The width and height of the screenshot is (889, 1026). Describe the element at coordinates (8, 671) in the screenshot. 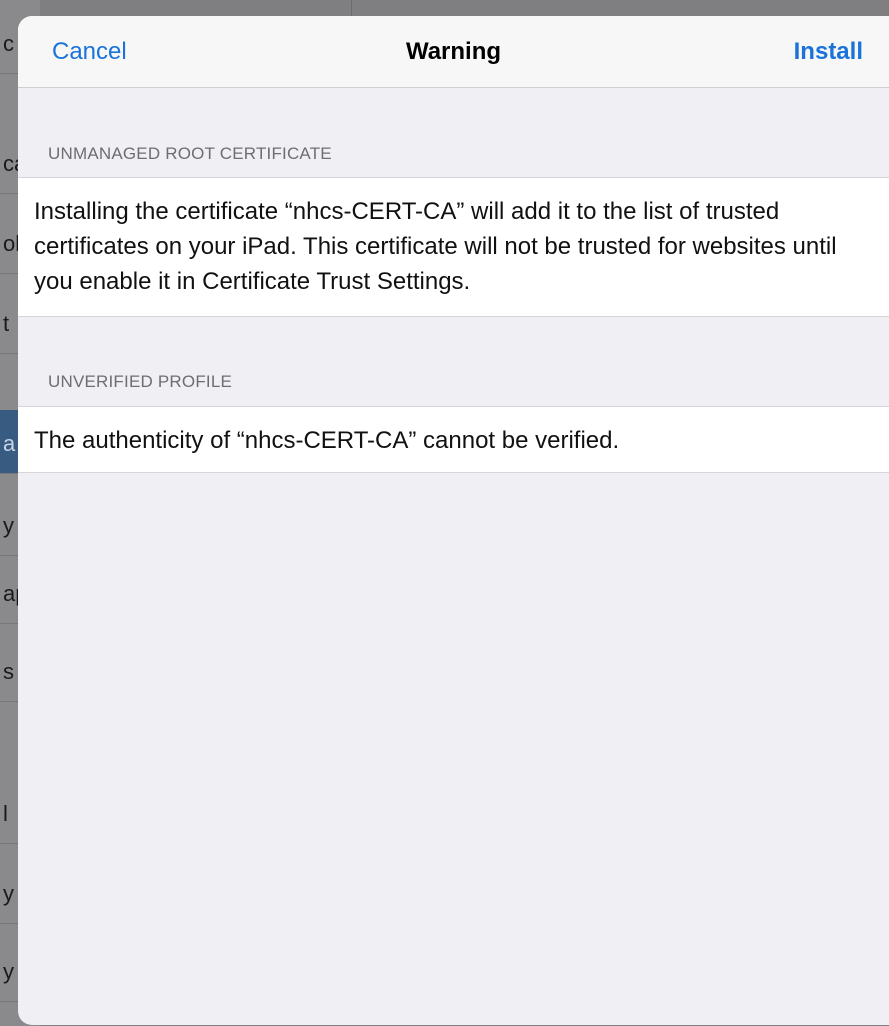

I see `background-row-fragment: s` at that location.